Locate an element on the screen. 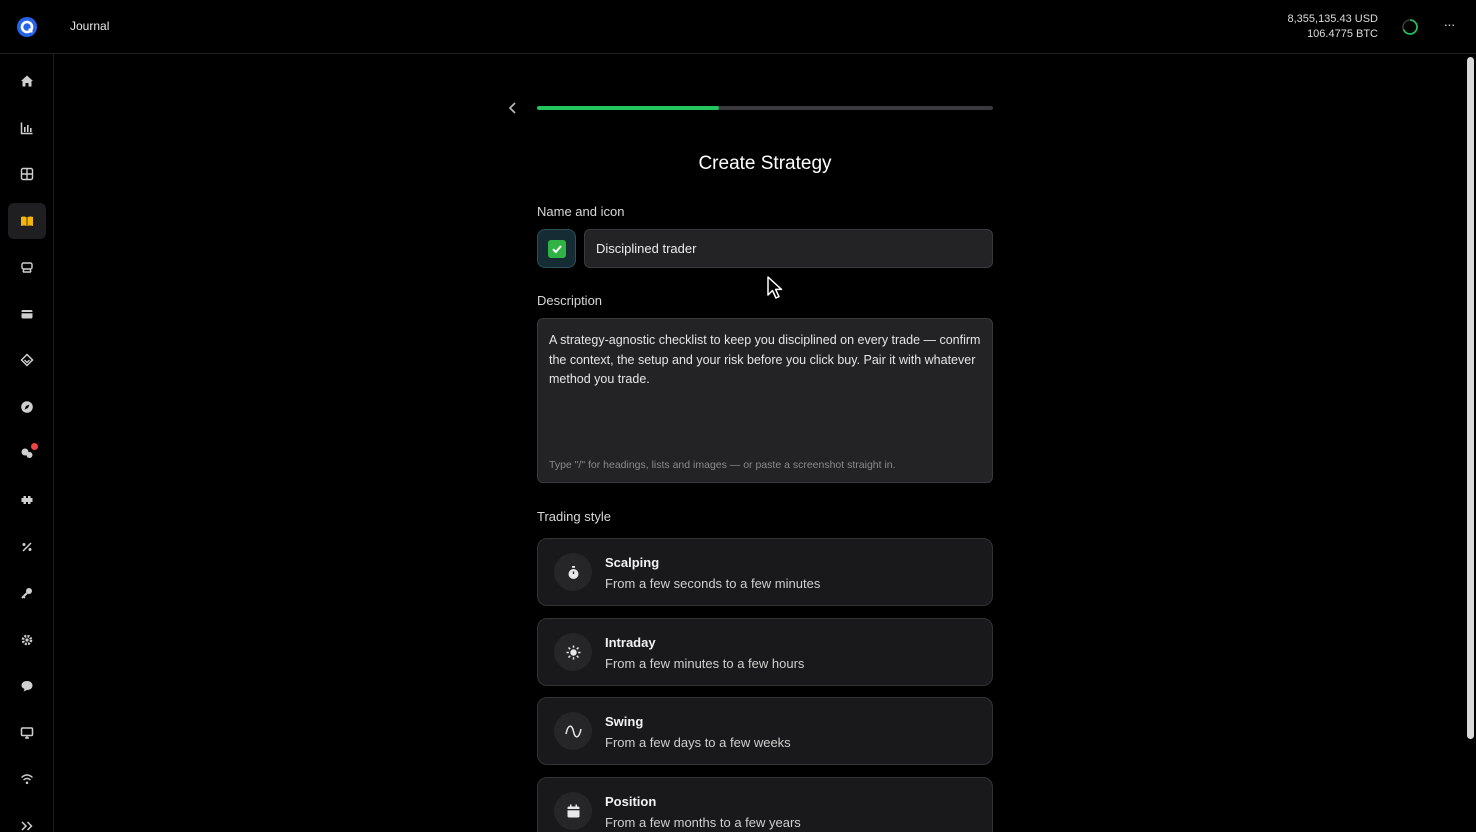  sidebar-item-settings is located at coordinates (27, 640).